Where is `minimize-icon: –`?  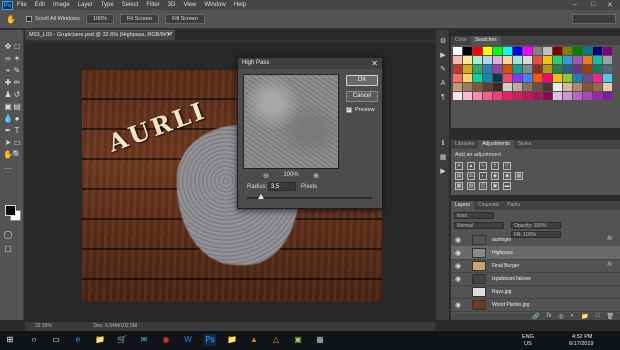
minimize-icon: – is located at coordinates (575, 4).